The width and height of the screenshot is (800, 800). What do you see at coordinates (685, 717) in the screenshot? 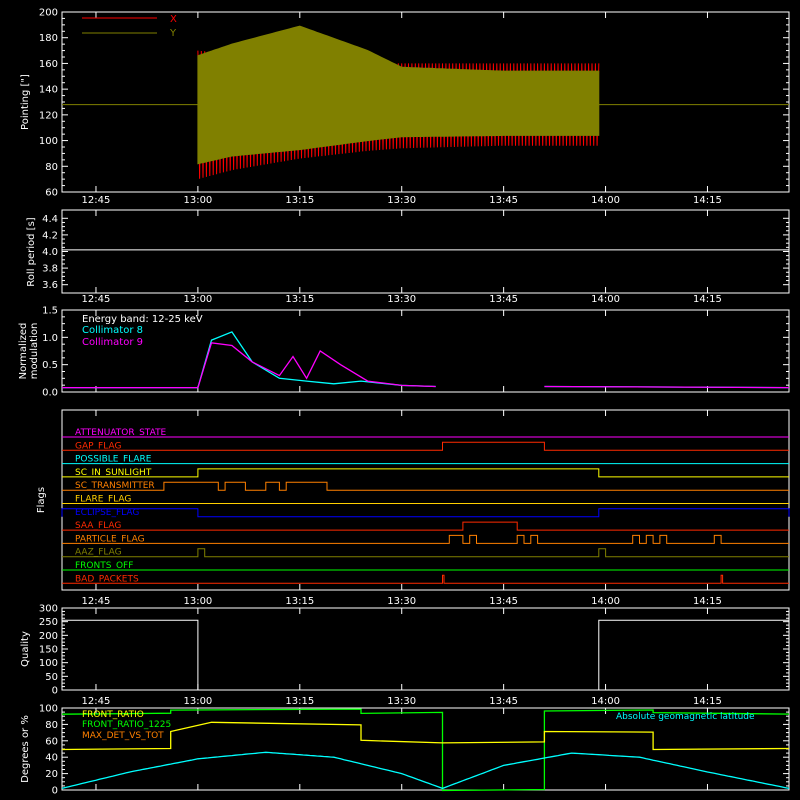
I see `legend-geomagnetic-latitude: Absolute geomagnetic latitude` at bounding box center [685, 717].